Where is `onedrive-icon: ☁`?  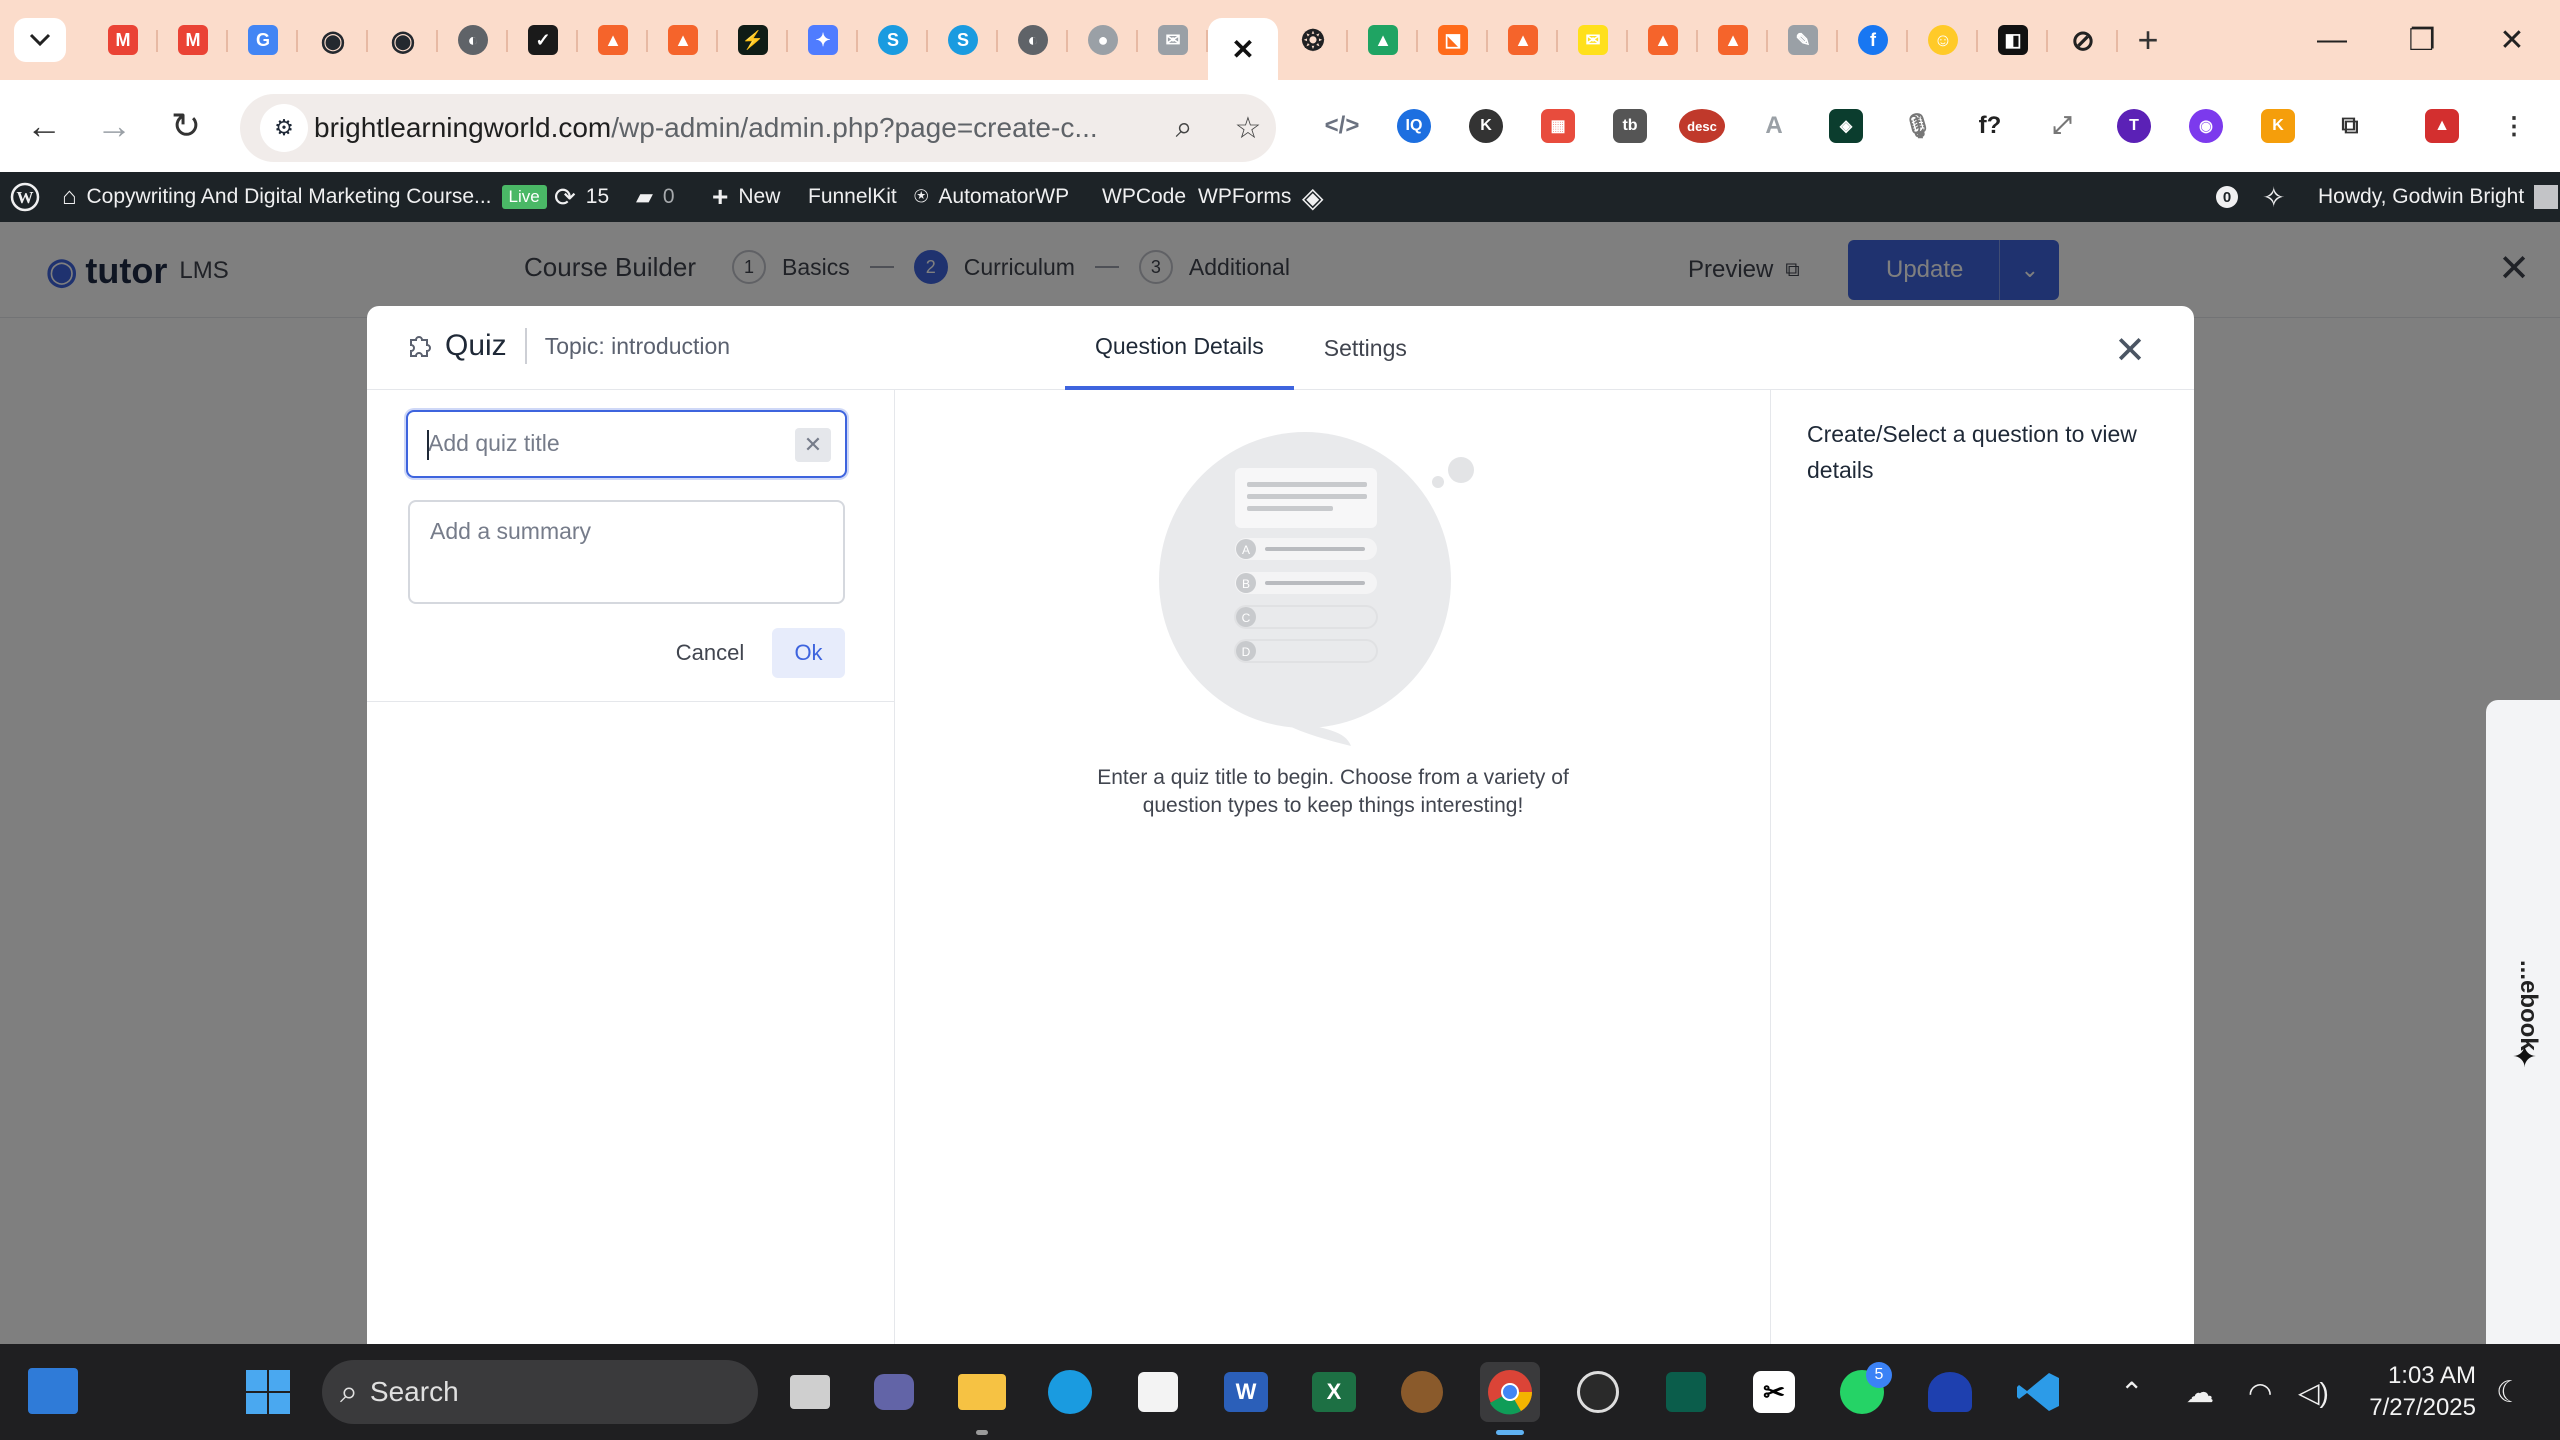
onedrive-icon: ☁ is located at coordinates (2200, 1392).